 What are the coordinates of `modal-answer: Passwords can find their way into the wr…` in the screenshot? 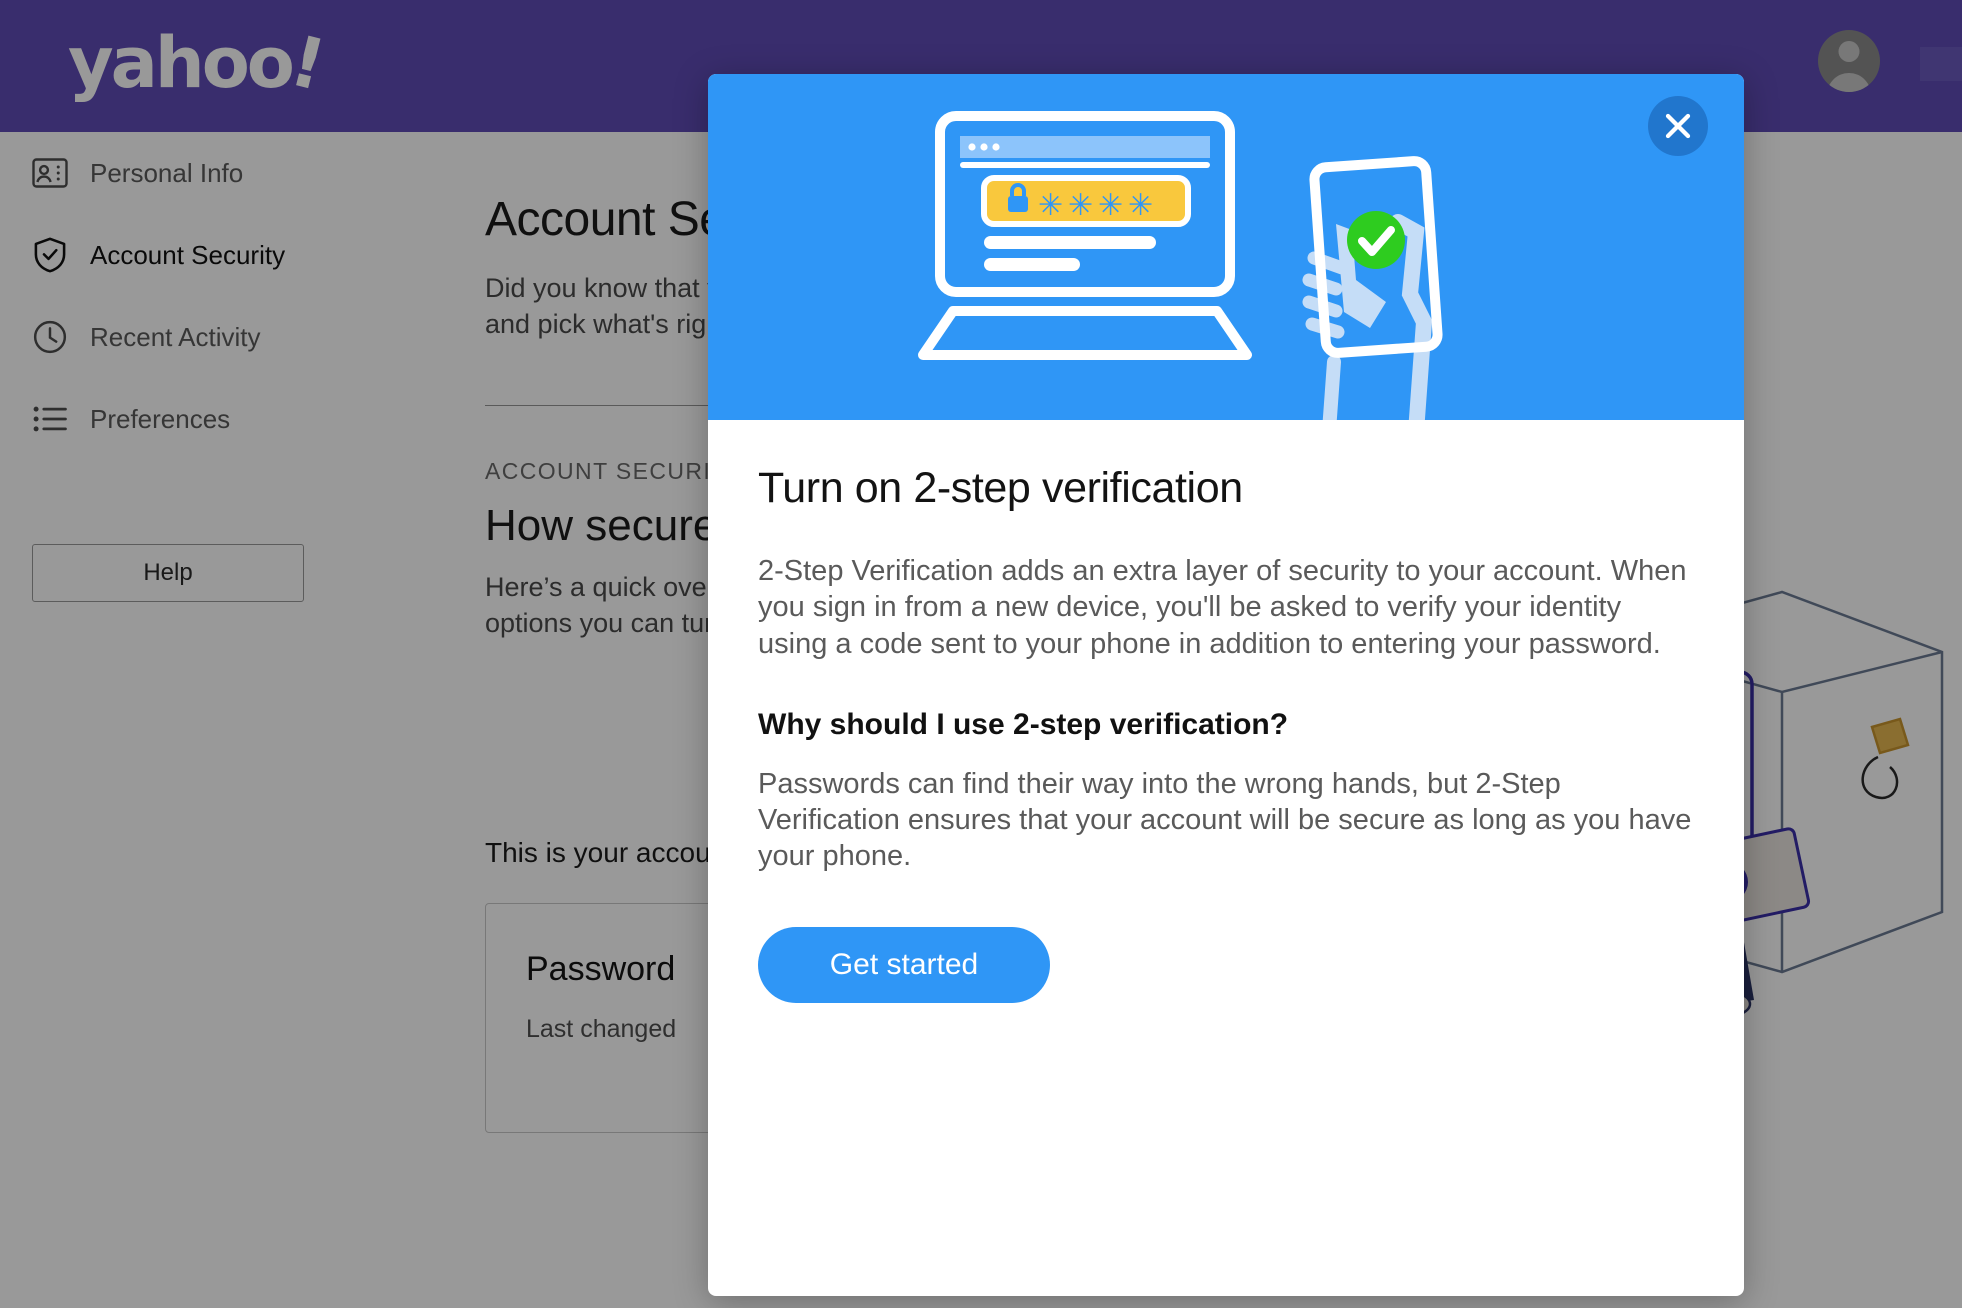 It's located at (1225, 820).